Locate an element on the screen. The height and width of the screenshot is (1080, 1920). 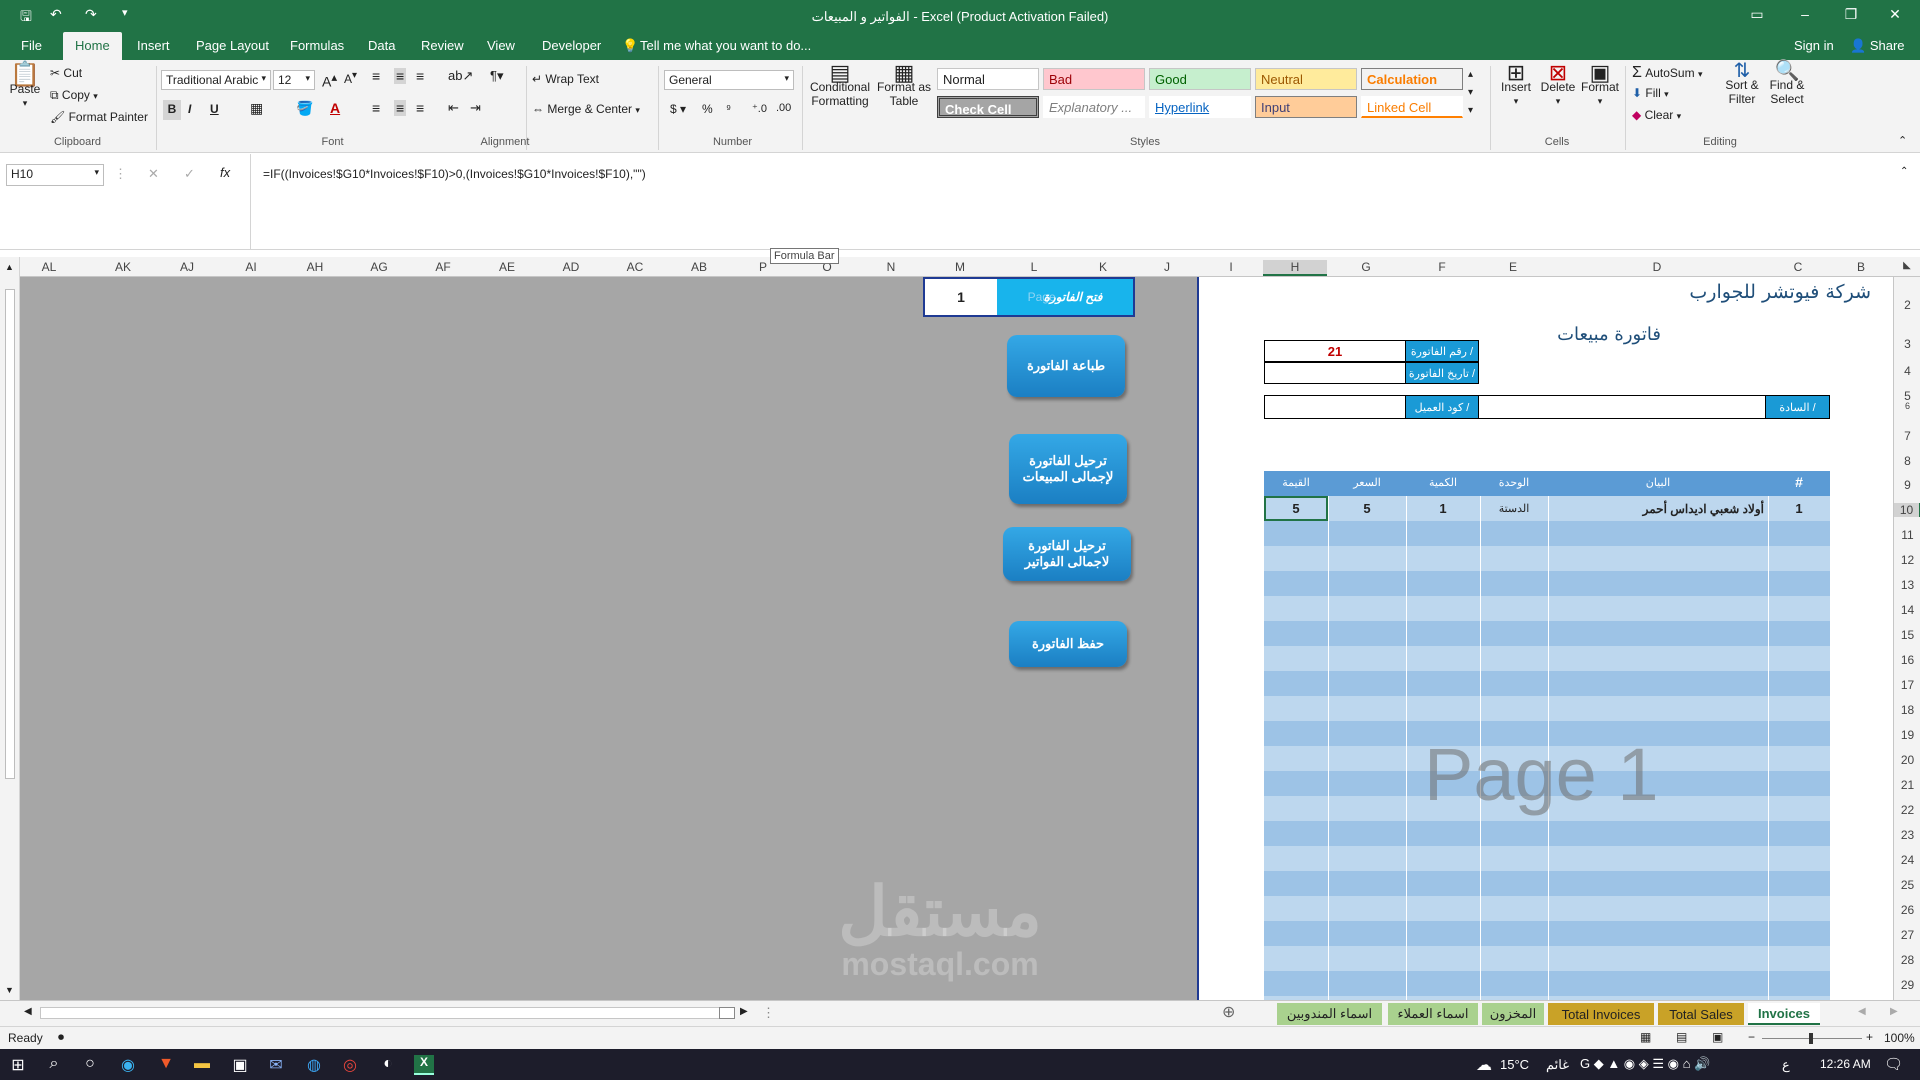
col-AK: AK is located at coordinates (123, 267).